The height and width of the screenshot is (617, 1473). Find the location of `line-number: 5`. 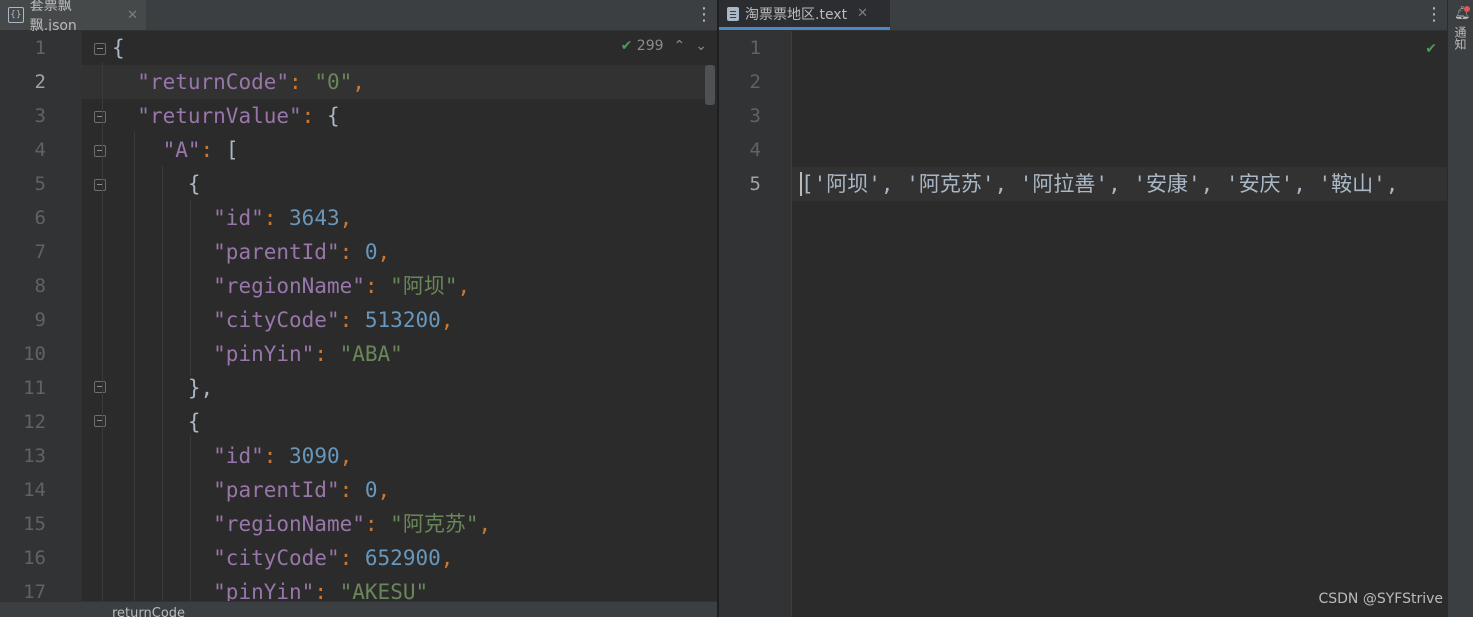

line-number: 5 is located at coordinates (40, 184).